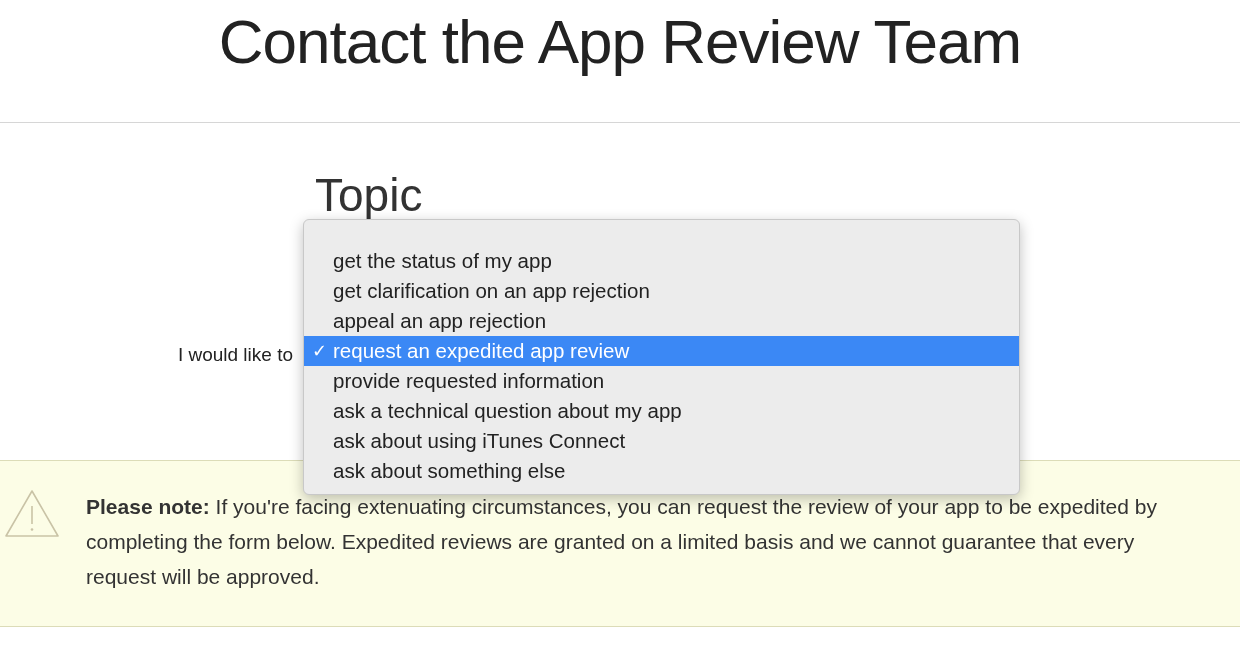  I want to click on page-title: Contact the App Review Team, so click(620, 42).